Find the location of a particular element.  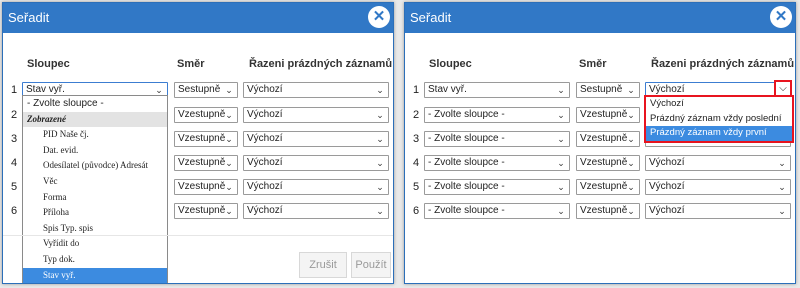

empty-records-header: Řazeni prázdných záznamů is located at coordinates (321, 64).